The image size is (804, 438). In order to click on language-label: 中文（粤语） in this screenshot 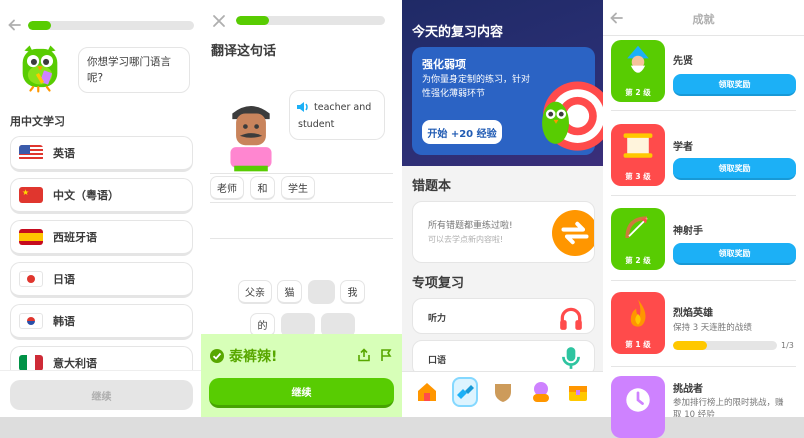, I will do `click(86, 195)`.